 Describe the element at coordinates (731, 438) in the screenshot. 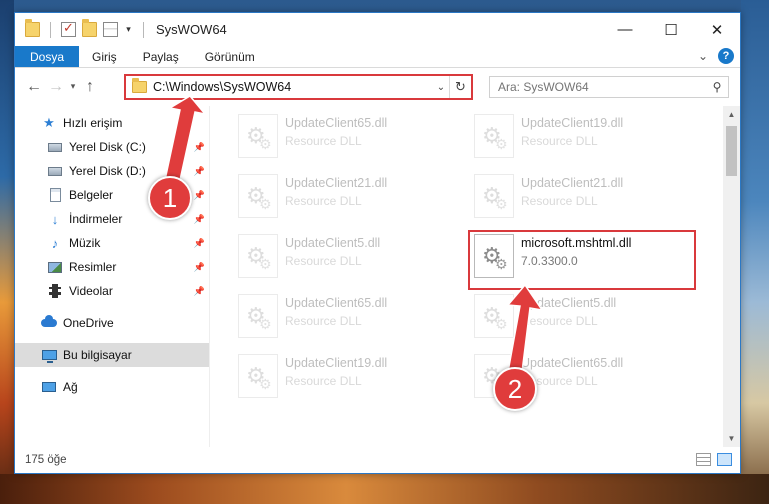

I see `scroll-down-icon: ▼` at that location.